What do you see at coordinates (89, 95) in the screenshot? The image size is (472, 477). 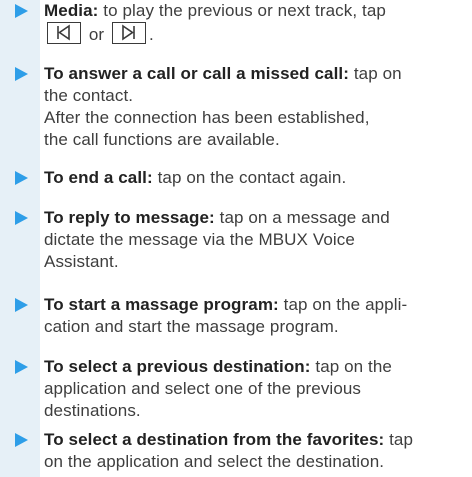 I see `text-line: the contact.` at bounding box center [89, 95].